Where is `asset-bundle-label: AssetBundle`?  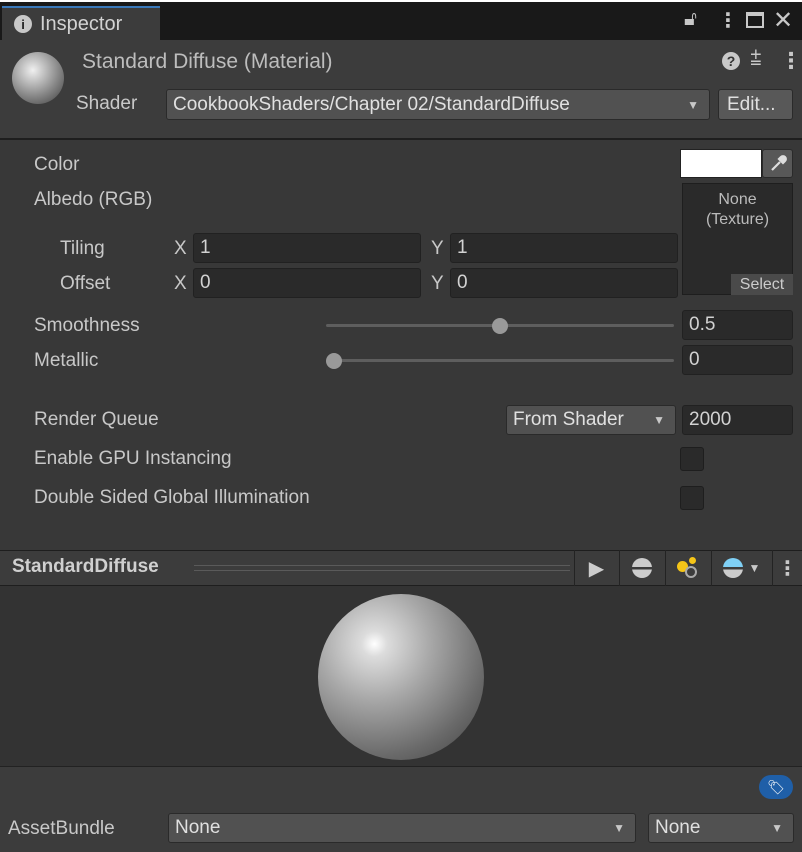 asset-bundle-label: AssetBundle is located at coordinates (61, 828).